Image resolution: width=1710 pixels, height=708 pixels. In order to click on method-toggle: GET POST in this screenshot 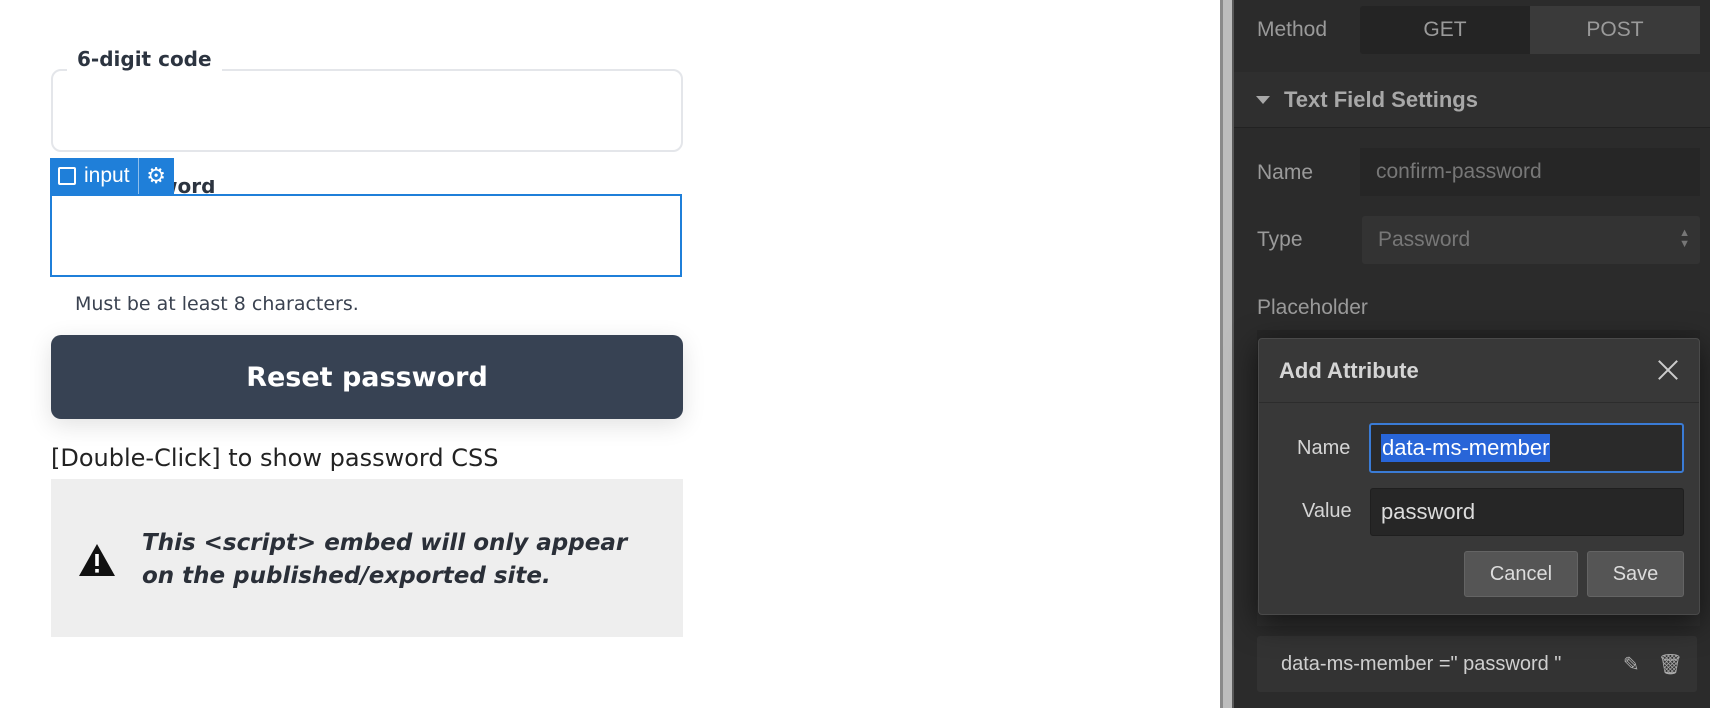, I will do `click(1530, 30)`.